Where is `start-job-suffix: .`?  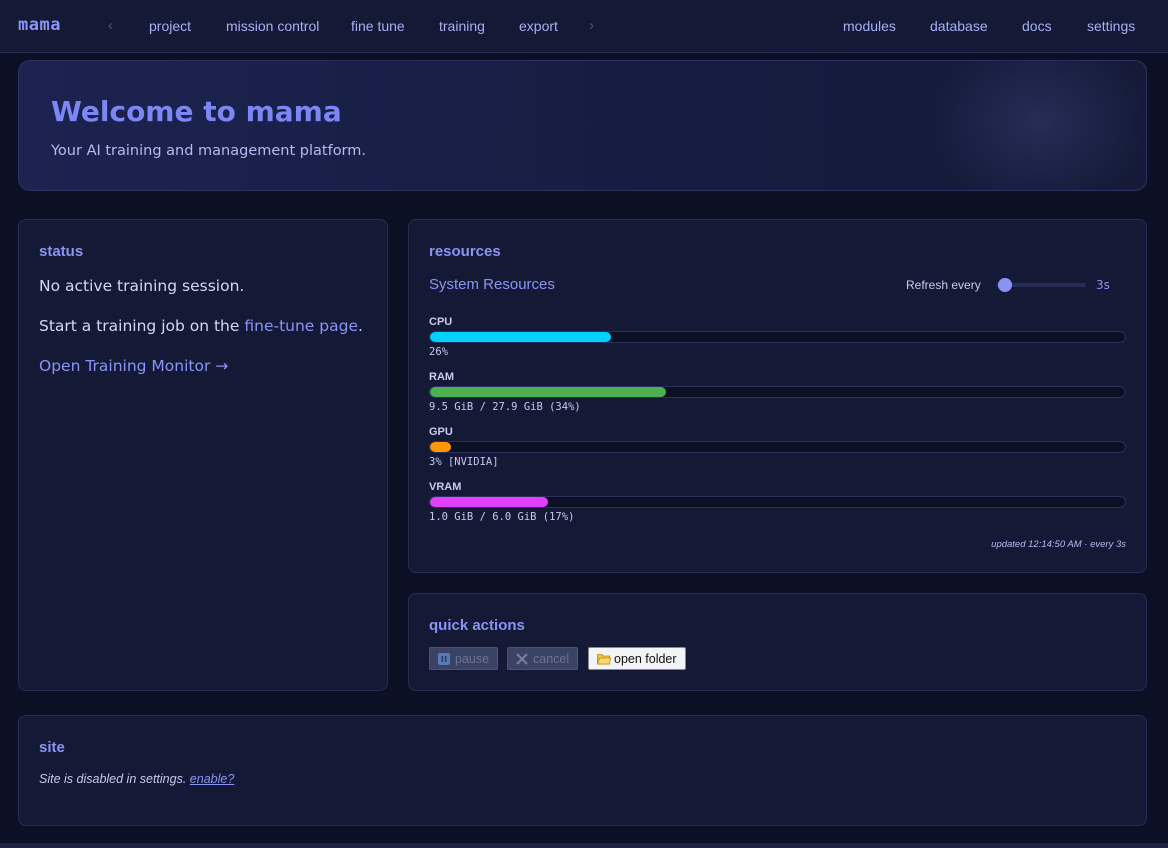
start-job-suffix: . is located at coordinates (360, 326).